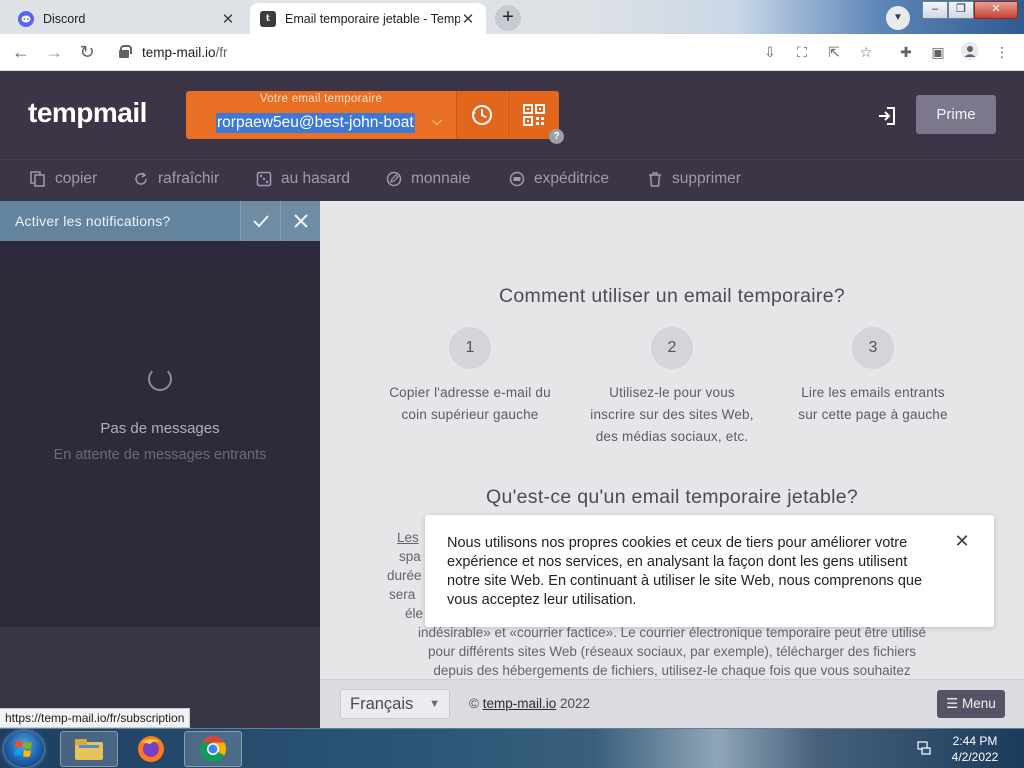 The height and width of the screenshot is (768, 1024). I want to click on tab-tempmail: t Email temporaire jetable - Temp Mail ✕, so click(368, 18).